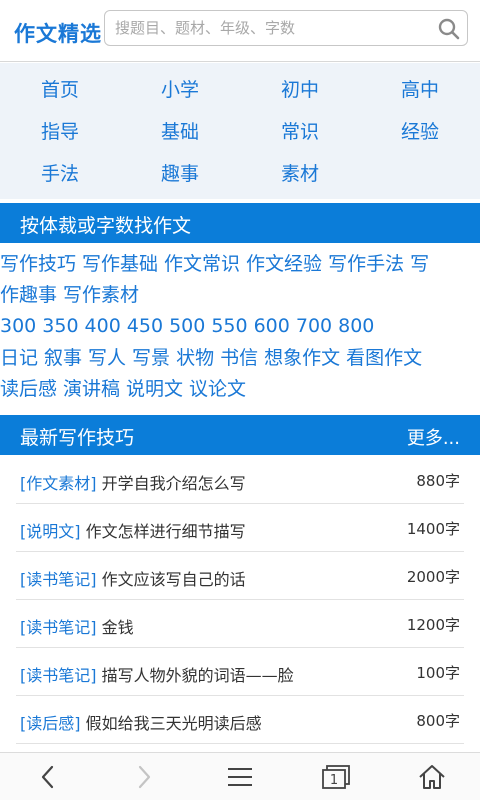 The height and width of the screenshot is (800, 480). Describe the element at coordinates (120, 264) in the screenshot. I see `cat-link: 写作基础` at that location.